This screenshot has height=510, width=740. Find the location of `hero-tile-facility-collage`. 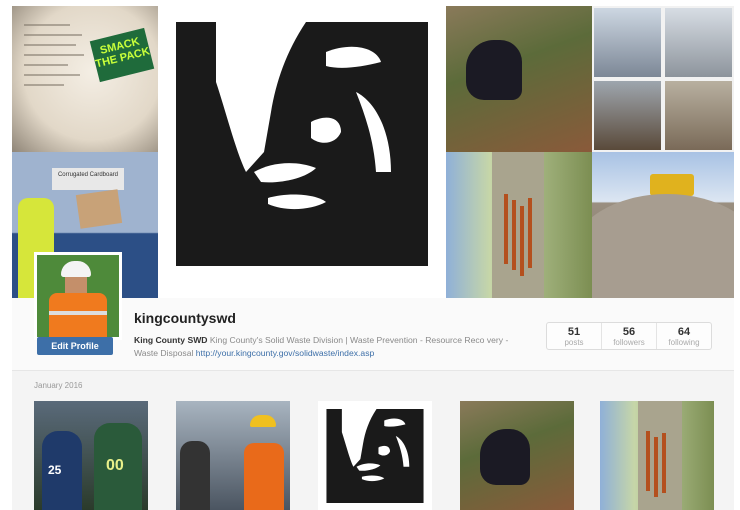

hero-tile-facility-collage is located at coordinates (663, 79).